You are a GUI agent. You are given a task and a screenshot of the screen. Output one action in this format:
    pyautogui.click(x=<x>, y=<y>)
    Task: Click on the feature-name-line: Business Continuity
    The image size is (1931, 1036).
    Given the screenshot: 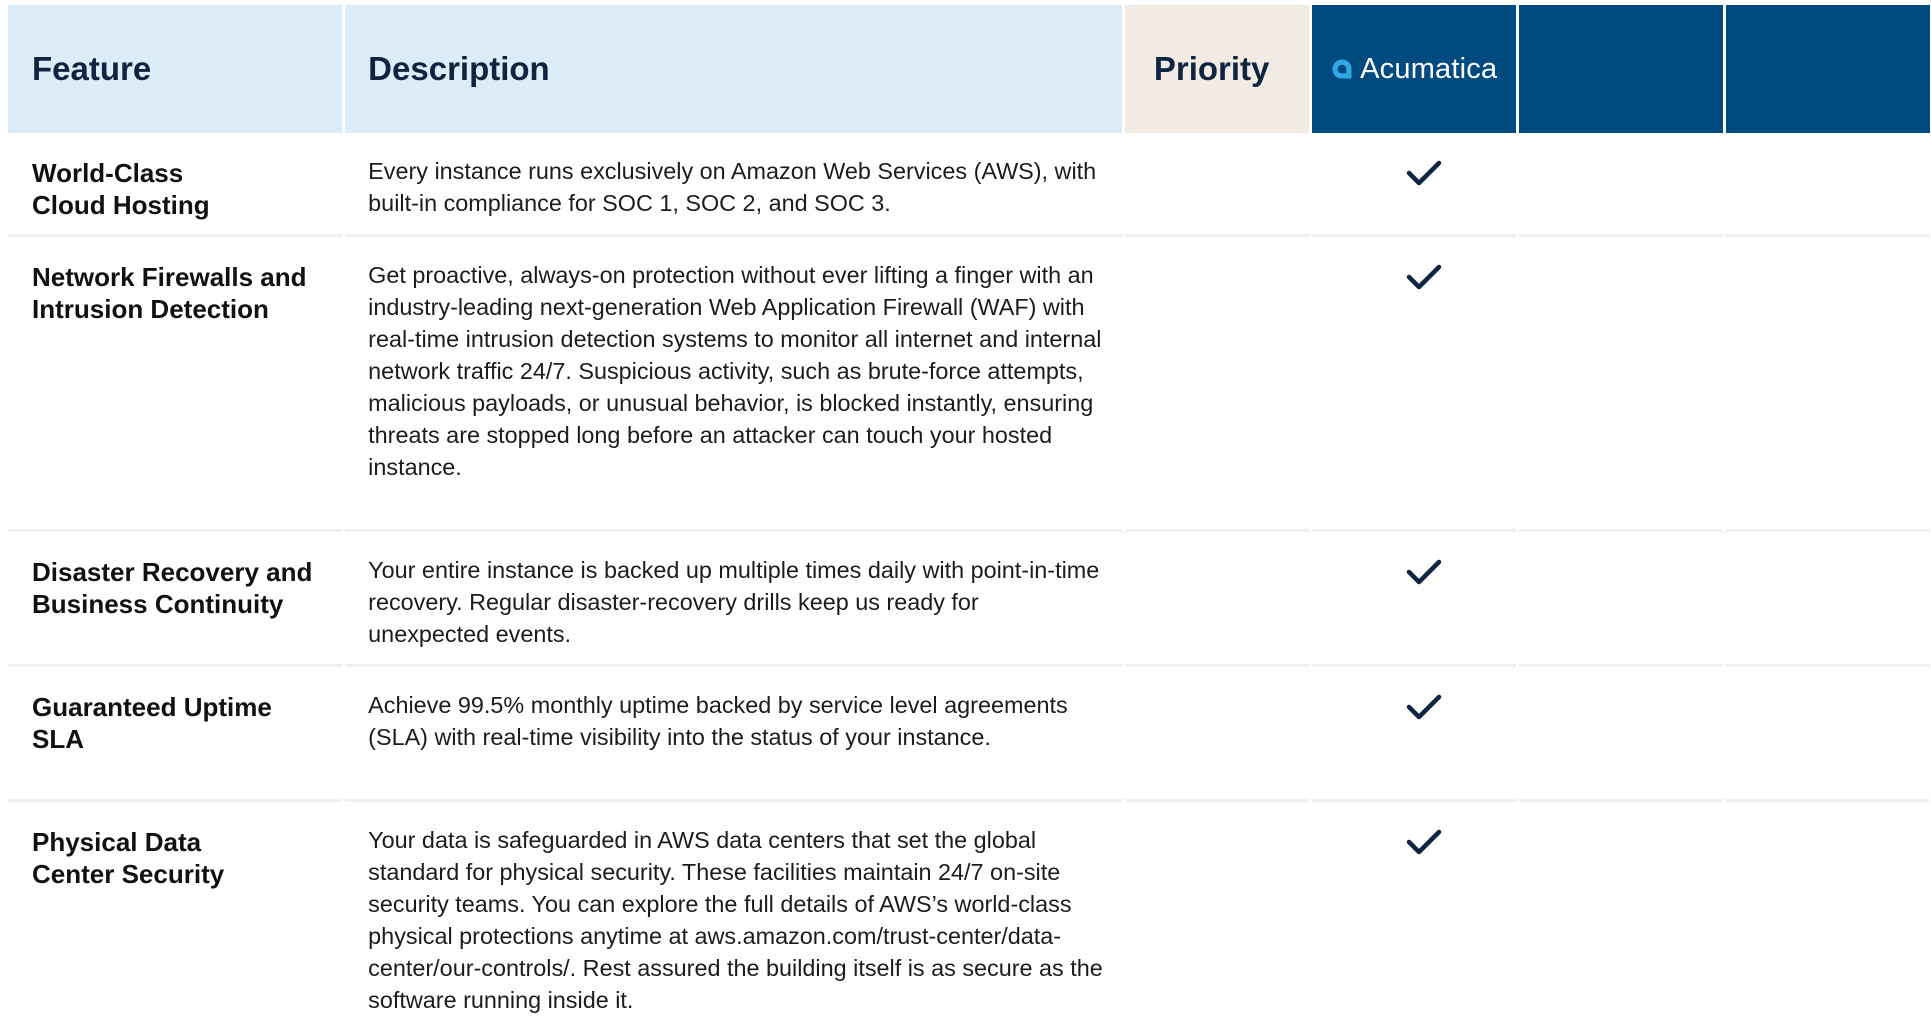 What is the action you would take?
    pyautogui.click(x=158, y=604)
    